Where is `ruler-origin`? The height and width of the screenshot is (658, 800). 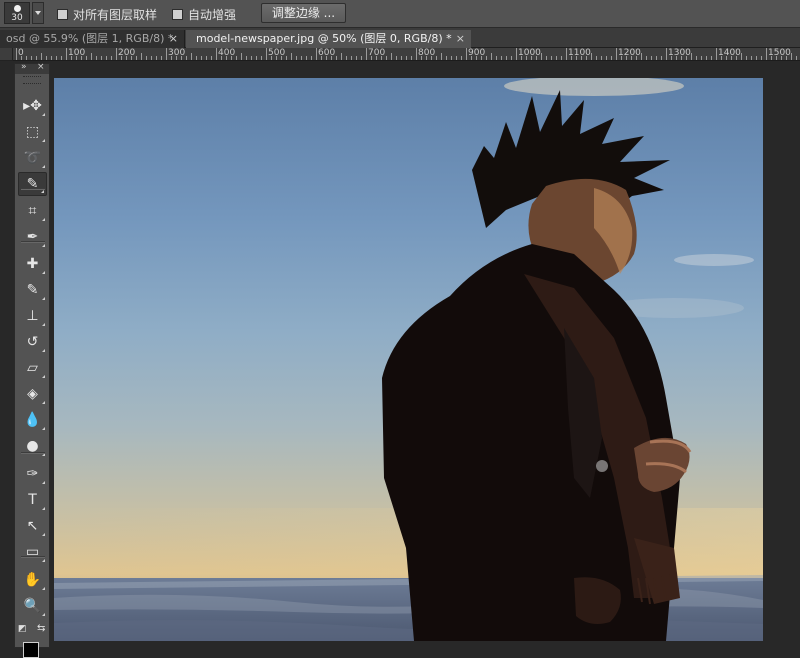
ruler-origin is located at coordinates (6, 54).